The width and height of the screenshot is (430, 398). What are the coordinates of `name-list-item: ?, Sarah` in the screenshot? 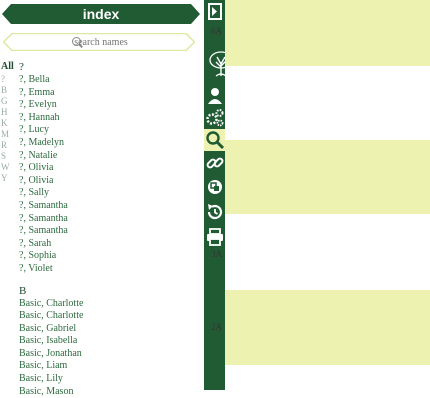 It's located at (109, 244).